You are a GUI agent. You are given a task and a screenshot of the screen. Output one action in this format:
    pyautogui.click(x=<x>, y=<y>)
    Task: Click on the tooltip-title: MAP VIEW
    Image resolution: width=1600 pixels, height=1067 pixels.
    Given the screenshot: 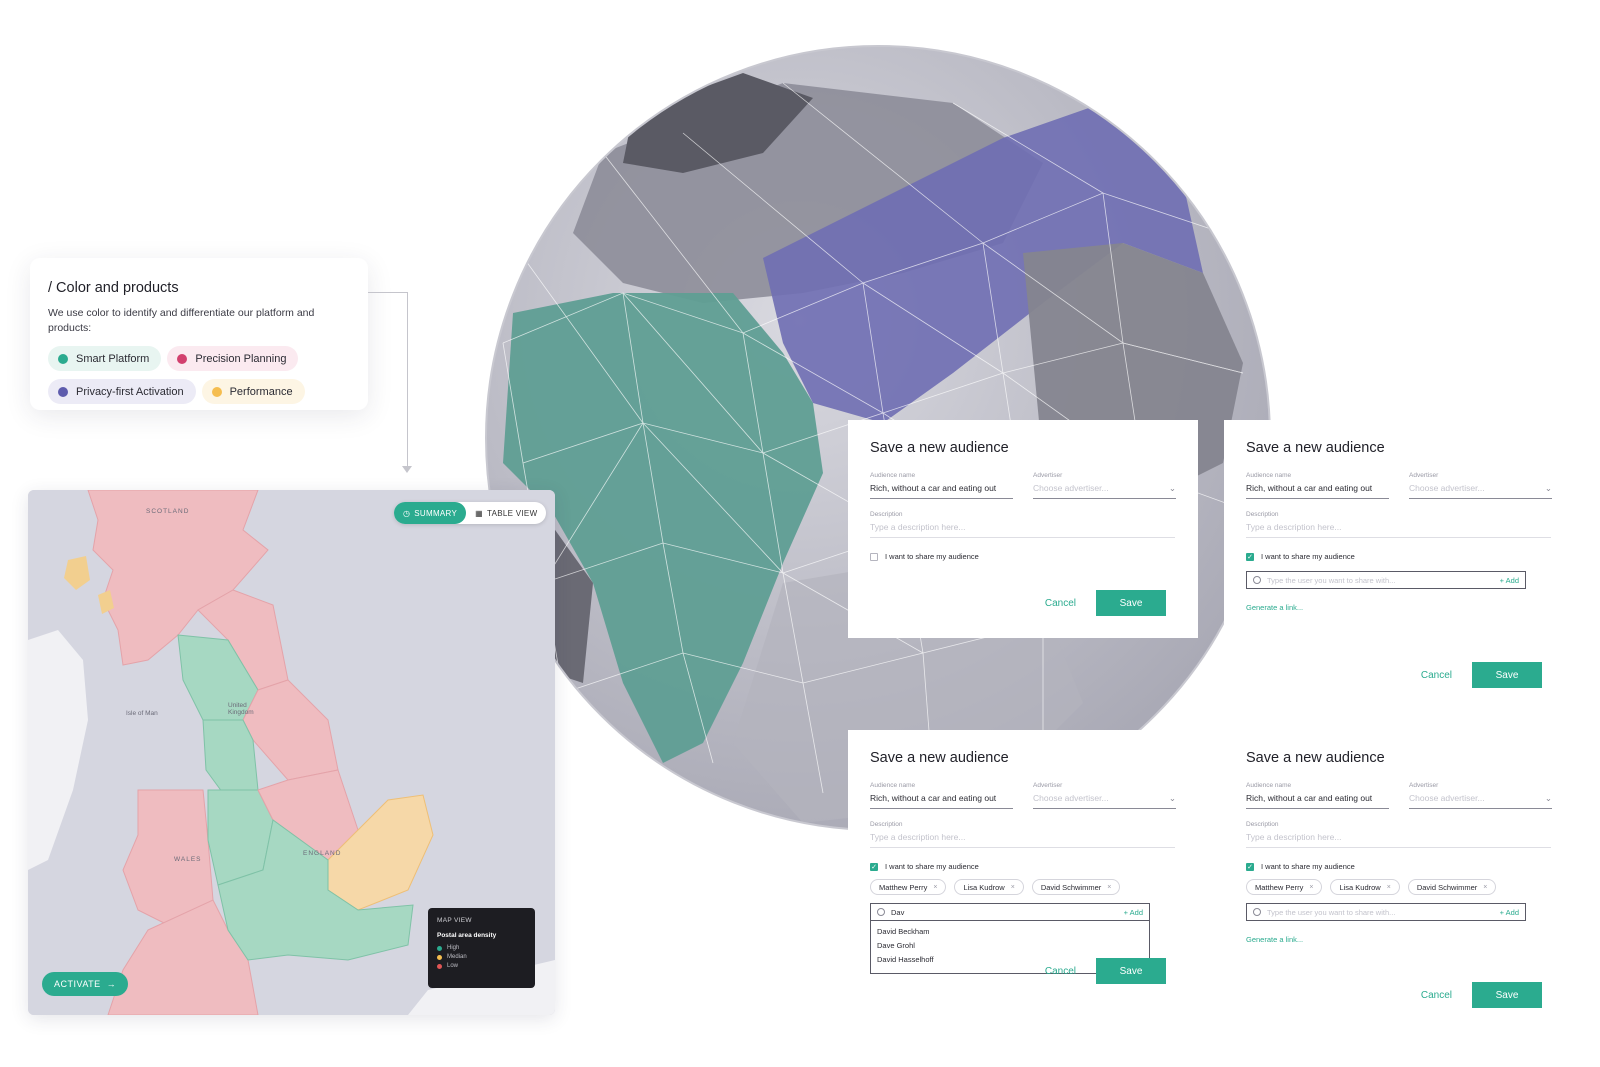 What is the action you would take?
    pyautogui.click(x=454, y=920)
    